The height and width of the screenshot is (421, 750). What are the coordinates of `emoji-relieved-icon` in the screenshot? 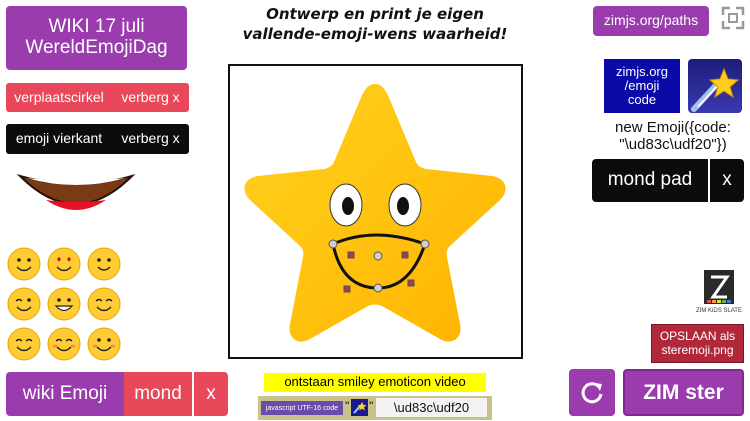 It's located at (24, 344).